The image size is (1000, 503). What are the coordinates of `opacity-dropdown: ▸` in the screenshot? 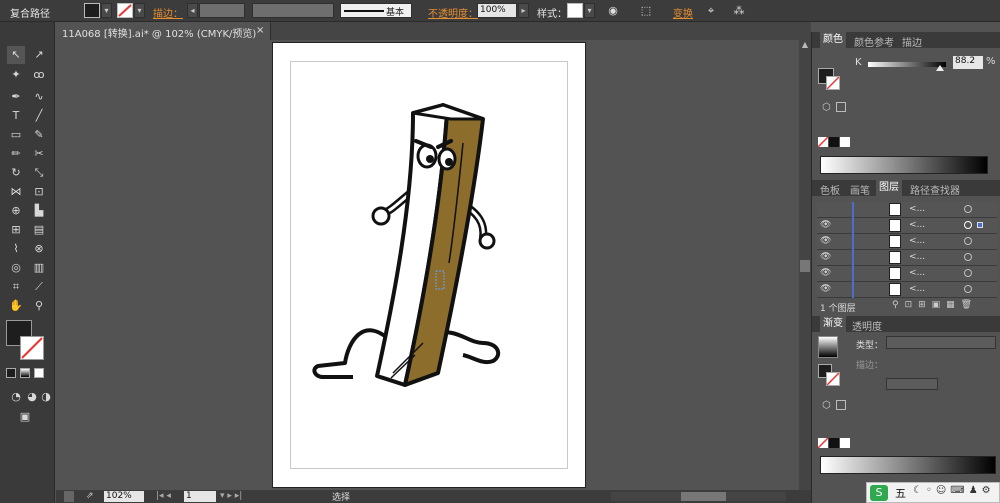 It's located at (523, 10).